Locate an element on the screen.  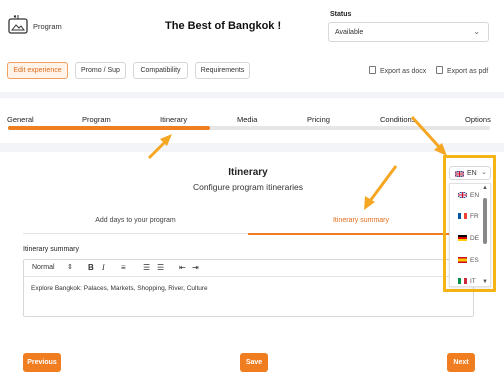
status-value: Available is located at coordinates (349, 32).